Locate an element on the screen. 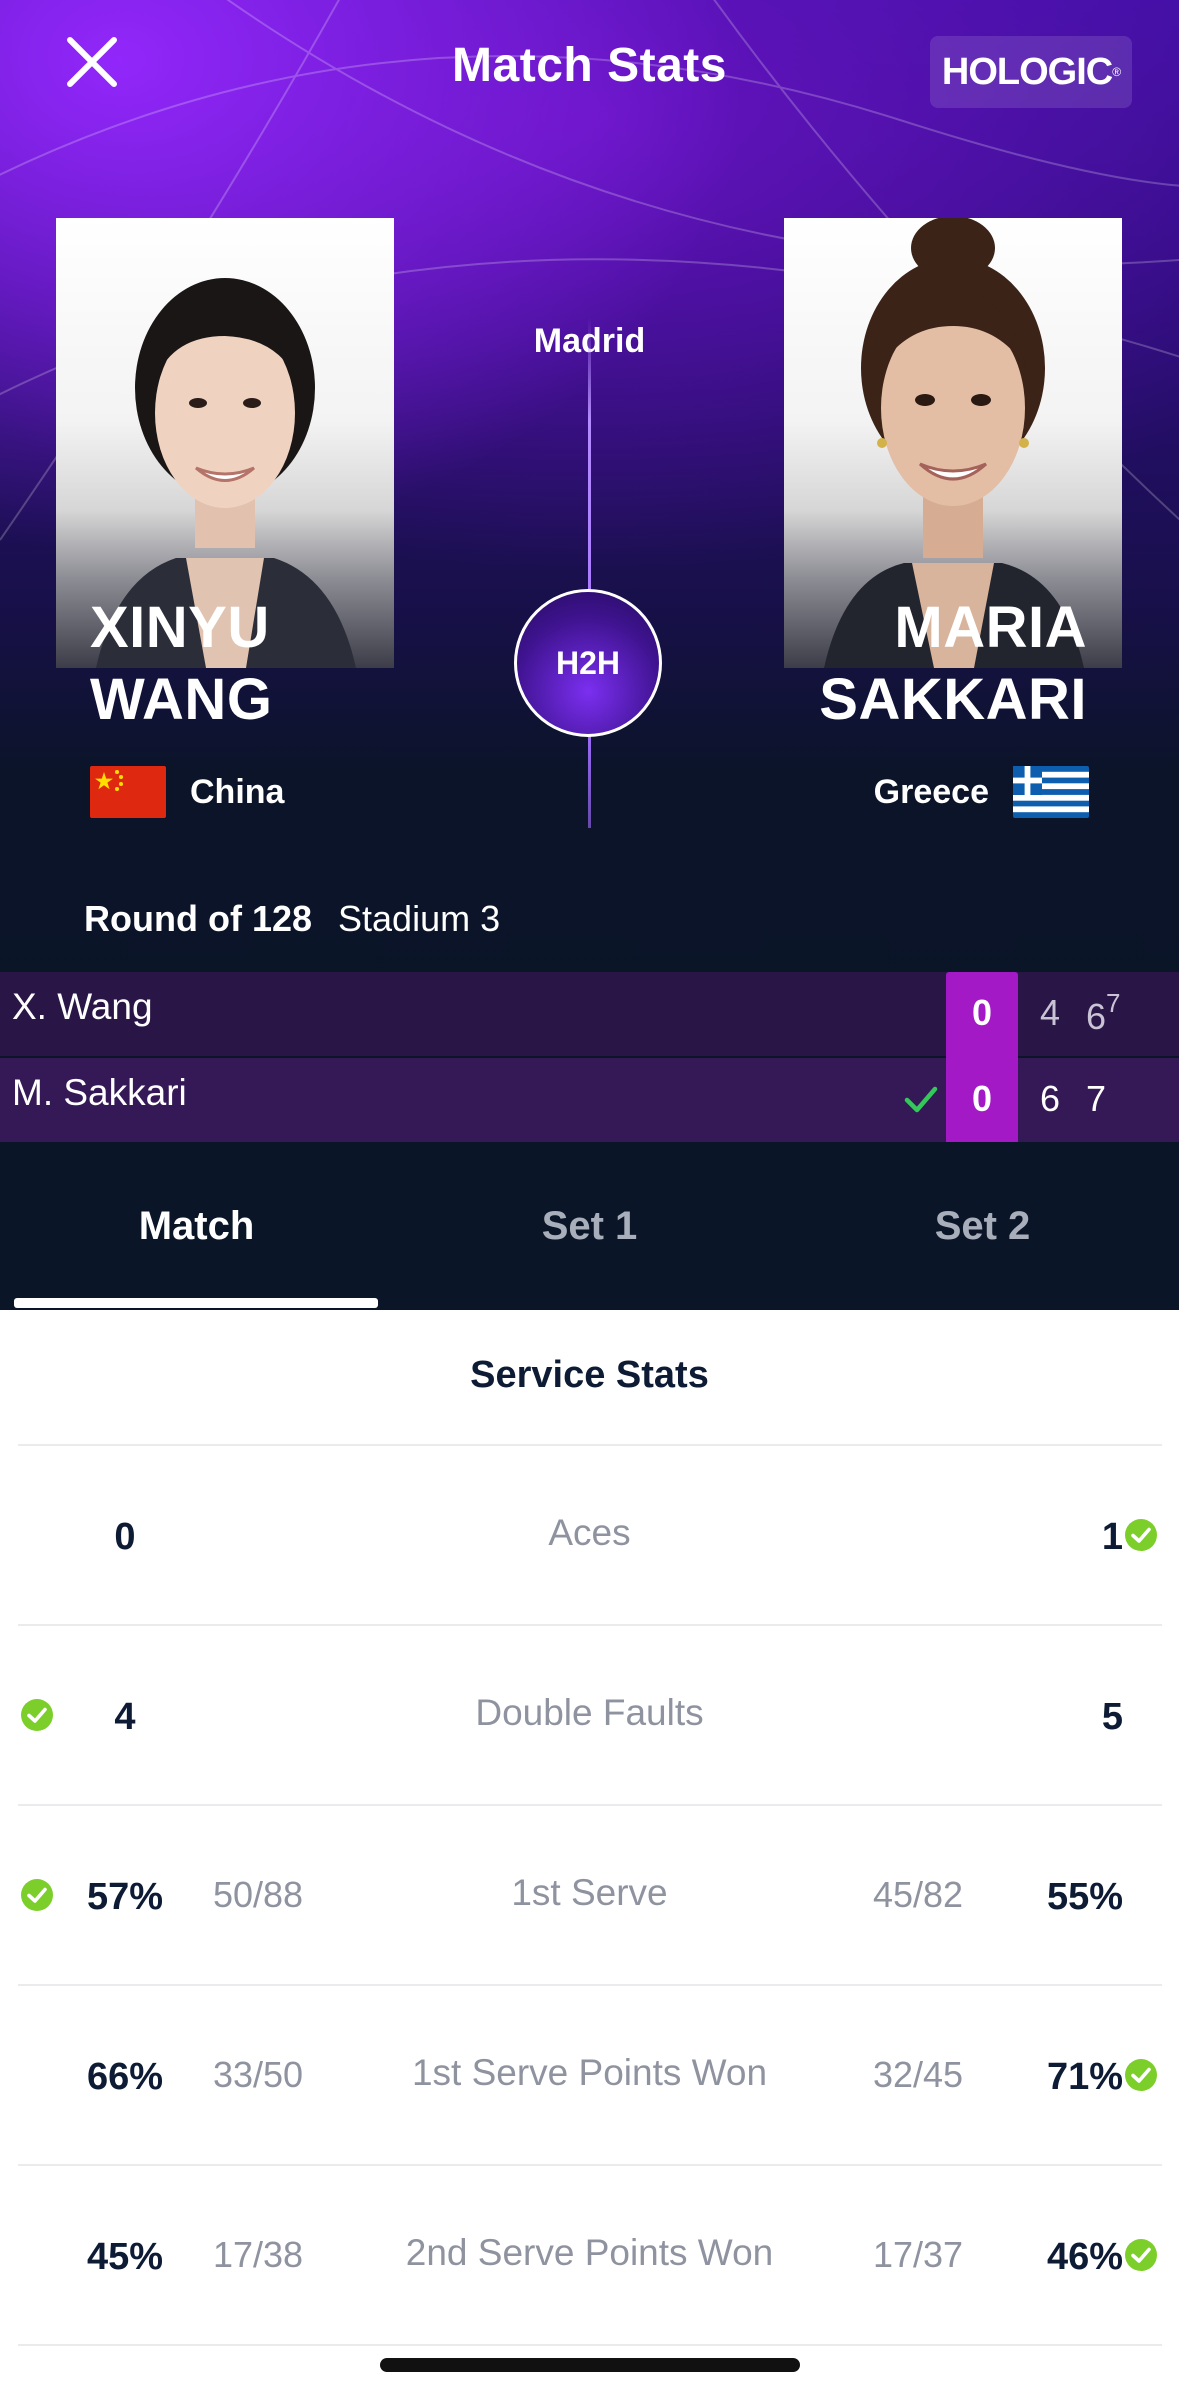 The width and height of the screenshot is (1179, 2397). set-1-score-player-1: 4 is located at coordinates (1050, 1012).